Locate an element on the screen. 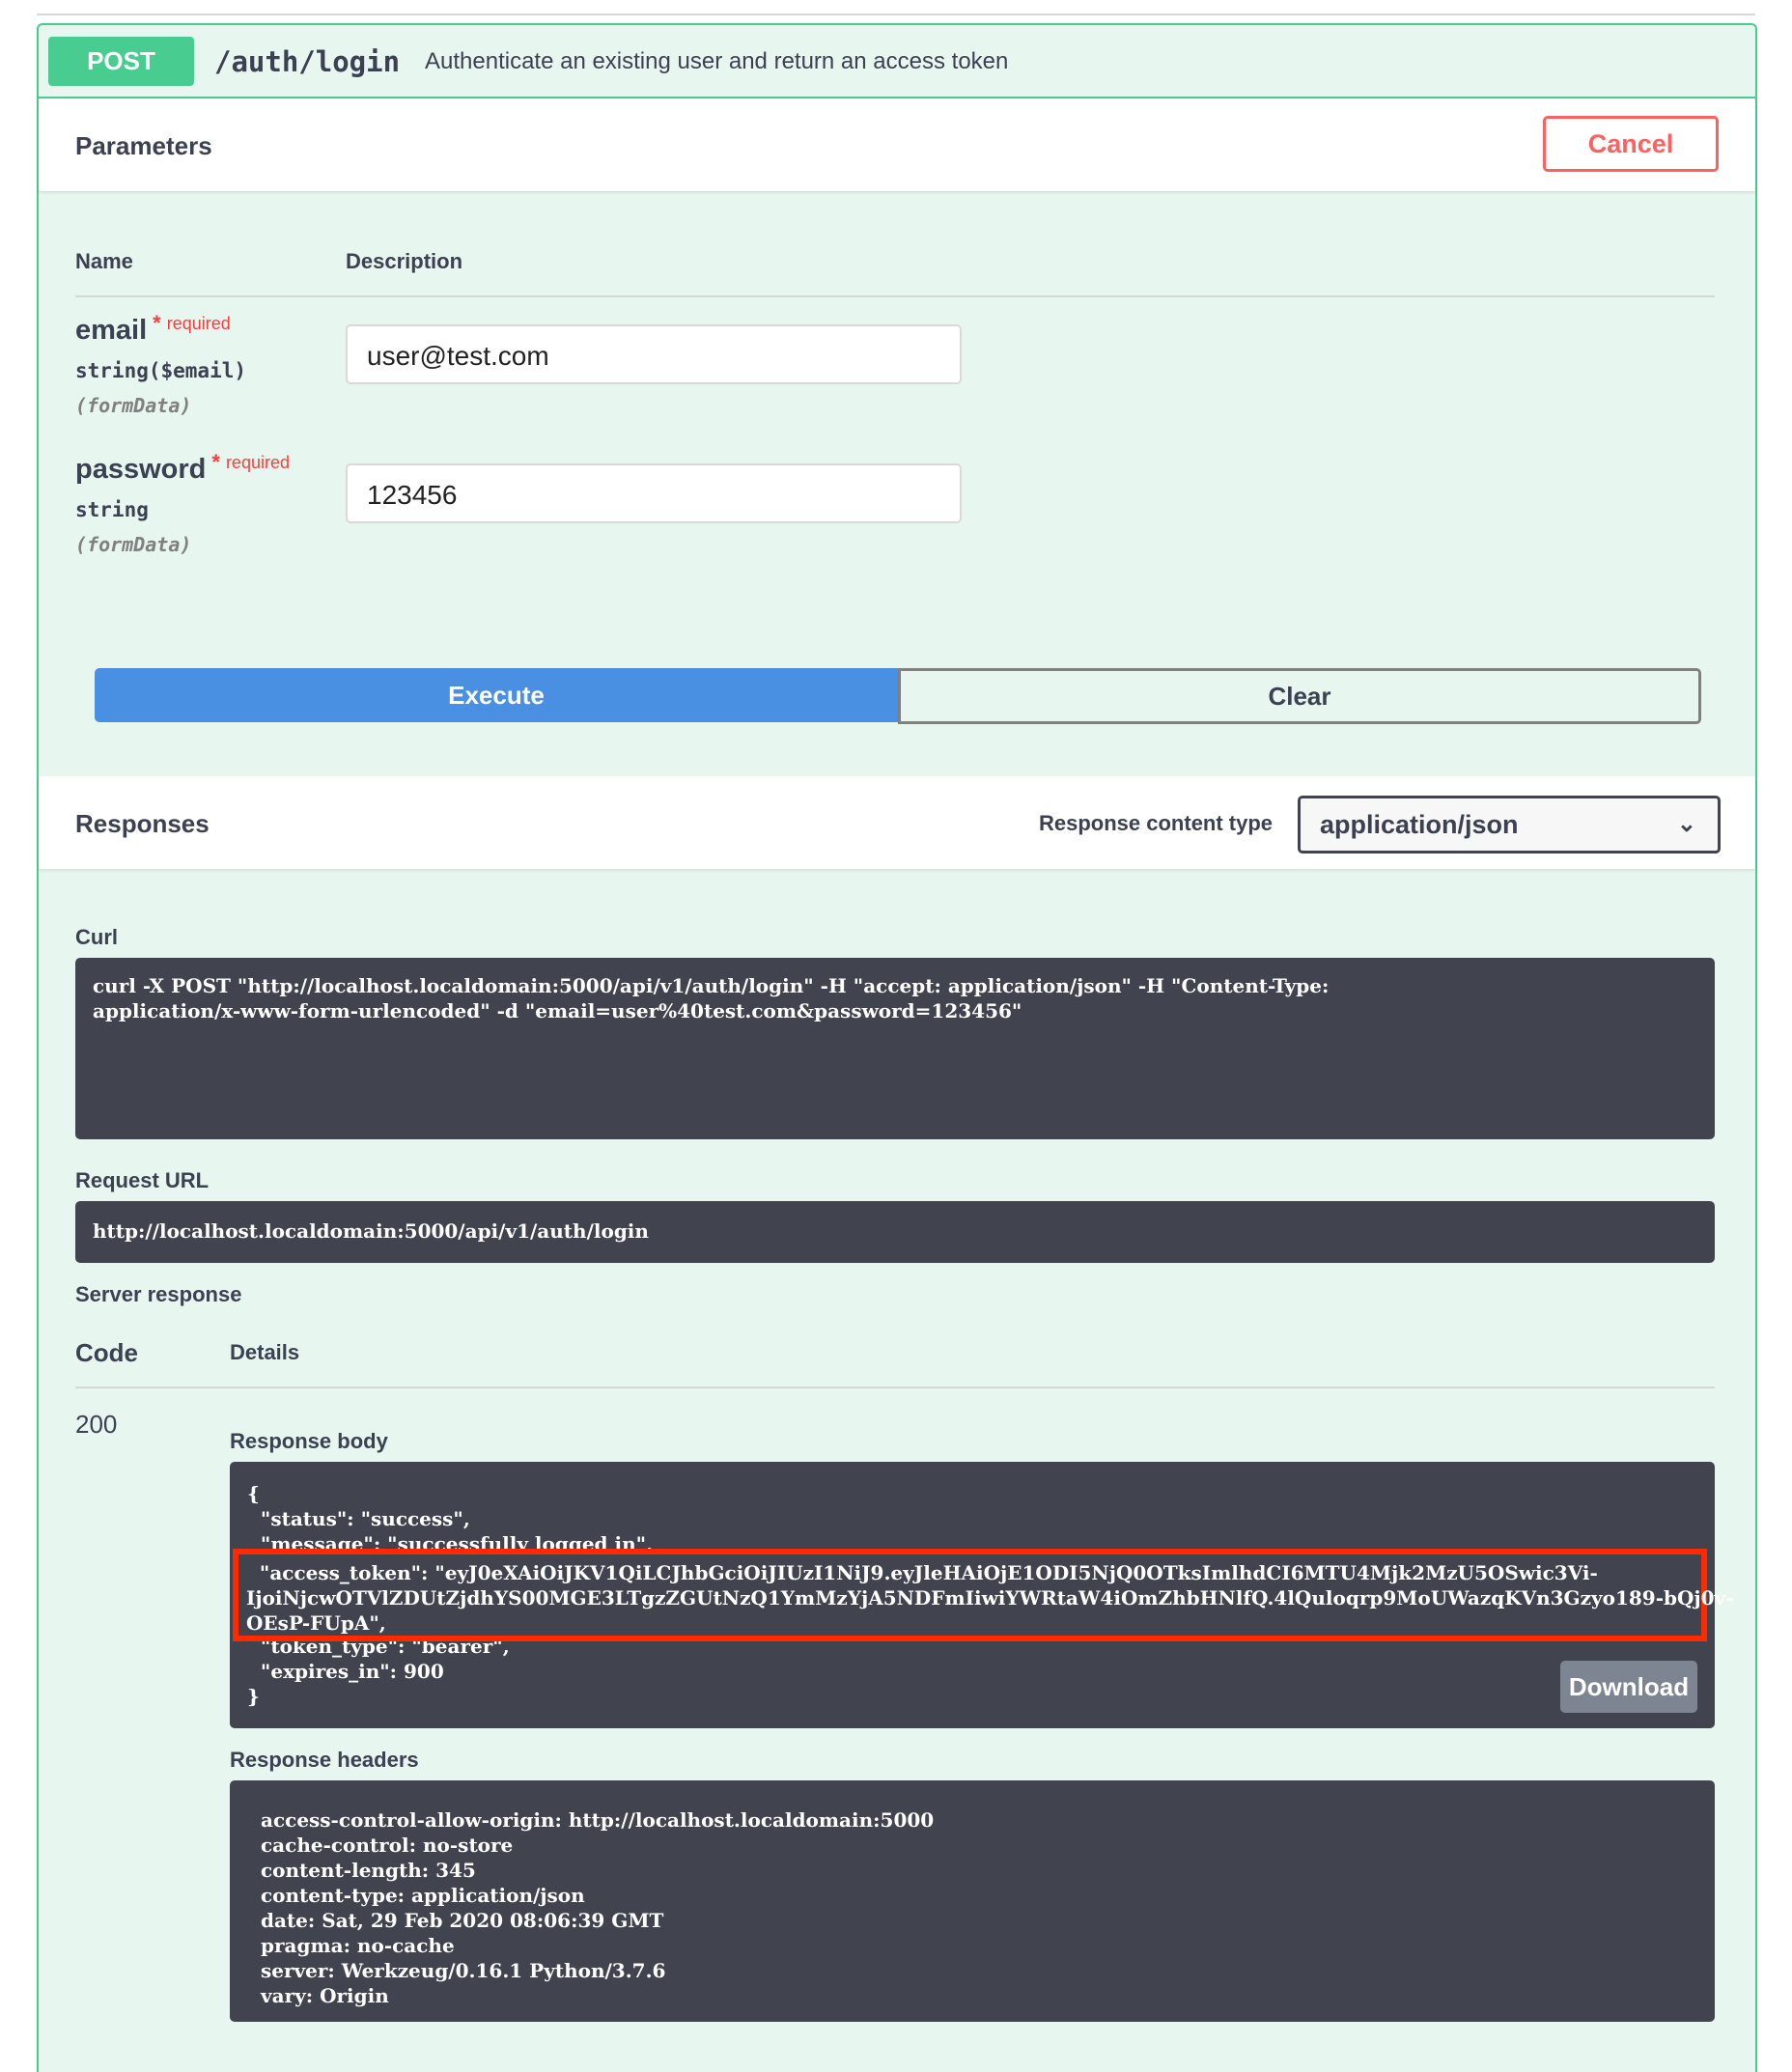 This screenshot has width=1792, height=2072. column-name-header: Name is located at coordinates (104, 261).